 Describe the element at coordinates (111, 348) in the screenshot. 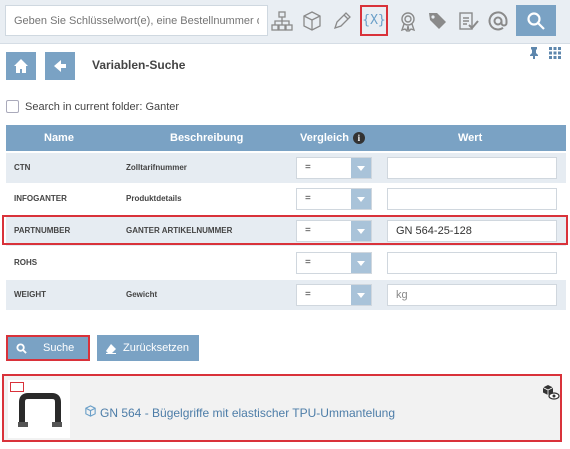

I see `eraser-icon` at that location.